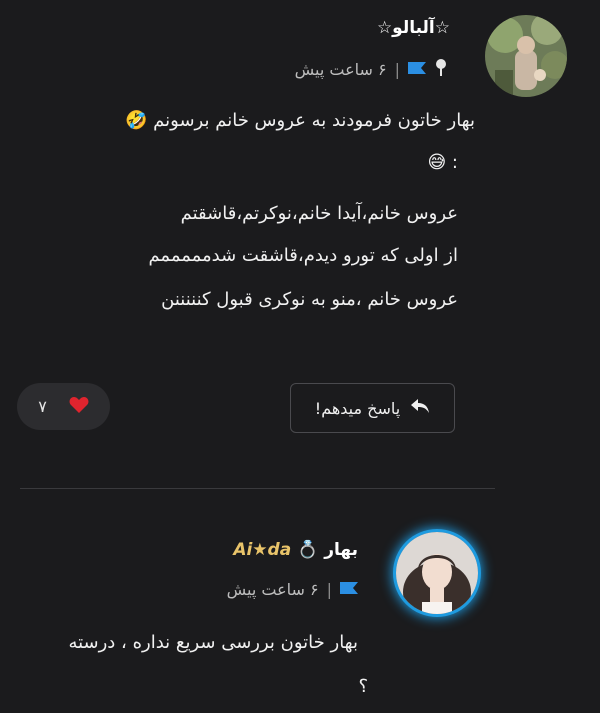 The width and height of the screenshot is (600, 713). I want to click on comment-2-line-2: ؟, so click(363, 686).